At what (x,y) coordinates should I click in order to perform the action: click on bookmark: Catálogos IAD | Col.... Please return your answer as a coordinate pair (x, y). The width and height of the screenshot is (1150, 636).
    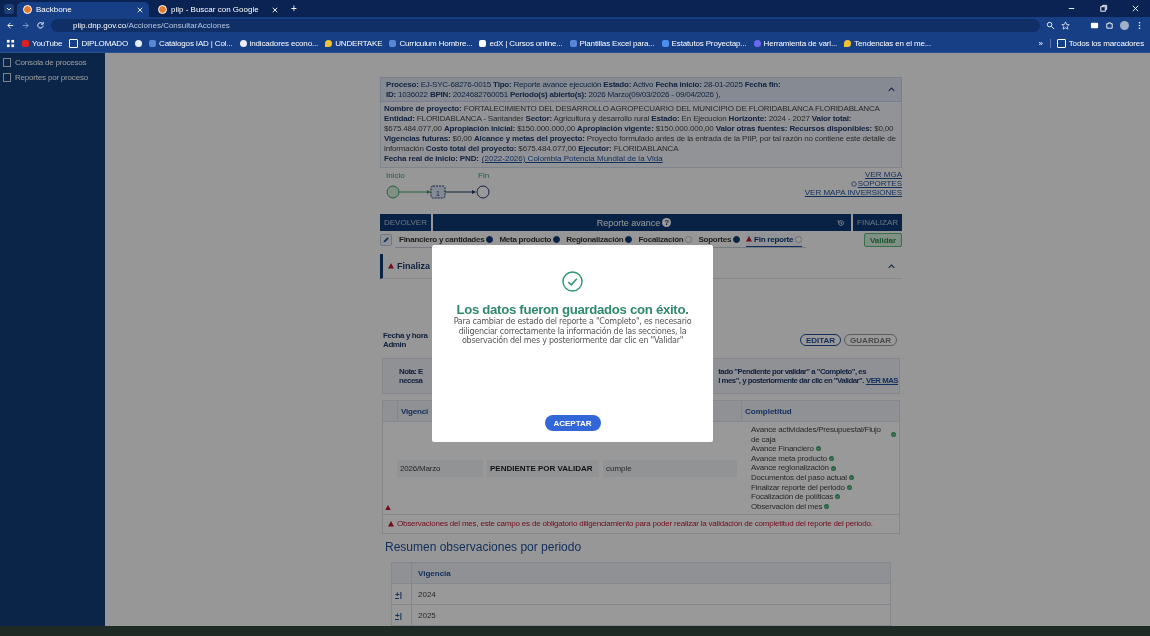
    Looking at the image, I should click on (191, 43).